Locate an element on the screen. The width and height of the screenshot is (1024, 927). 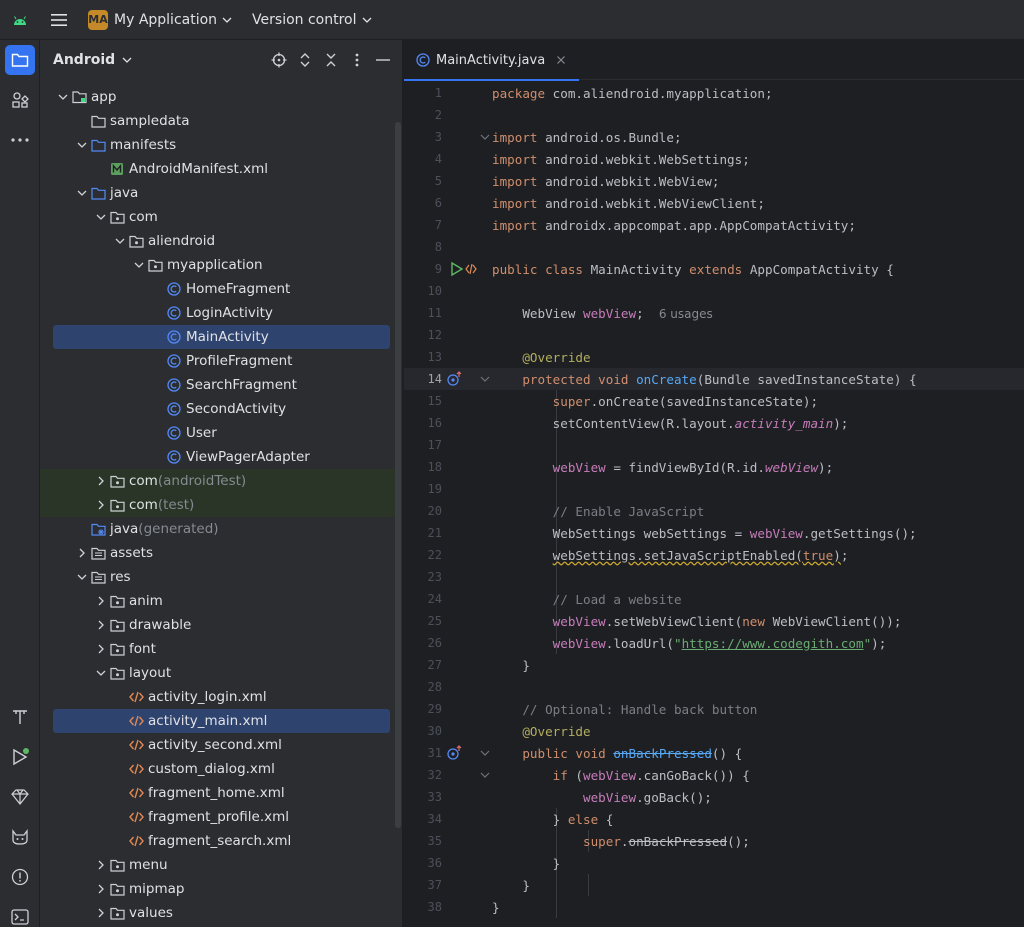
hide-panel-button is located at coordinates (383, 60).